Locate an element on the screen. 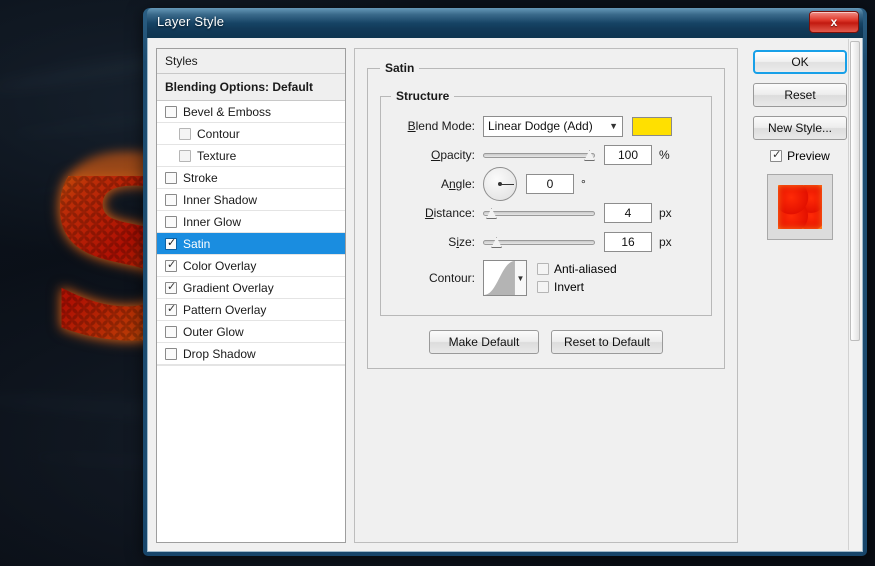 The width and height of the screenshot is (875, 566). style-item-drop-shadow: Drop Shadow is located at coordinates (251, 354).